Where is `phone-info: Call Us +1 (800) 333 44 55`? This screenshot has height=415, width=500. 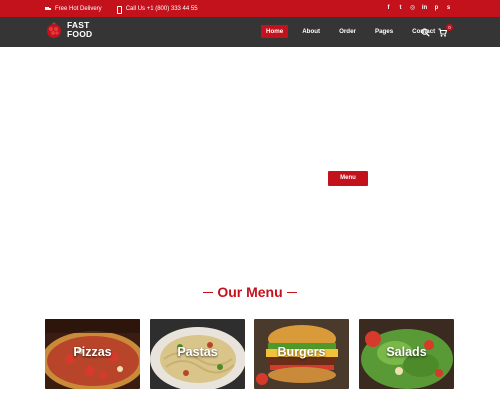
phone-info: Call Us +1 (800) 333 44 55 is located at coordinates (157, 9).